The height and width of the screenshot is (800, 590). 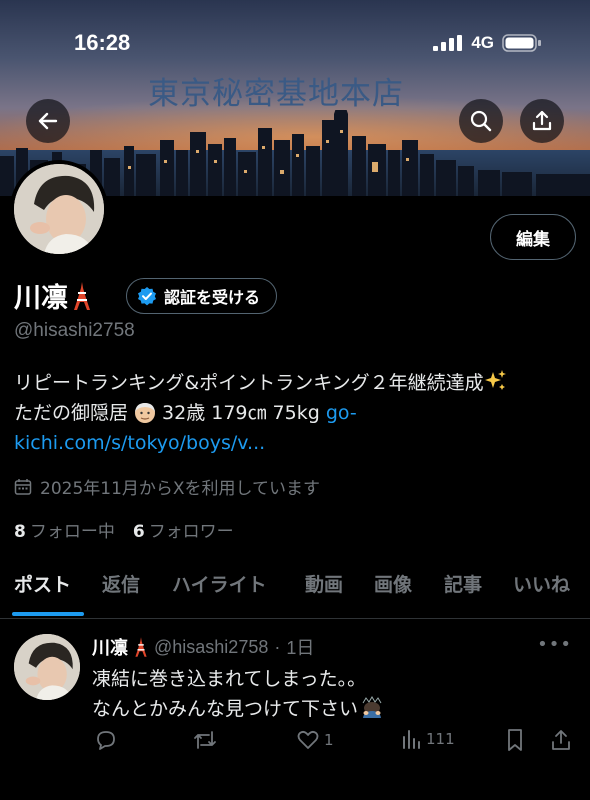 I want to click on arrow-left-icon, so click(x=48, y=121).